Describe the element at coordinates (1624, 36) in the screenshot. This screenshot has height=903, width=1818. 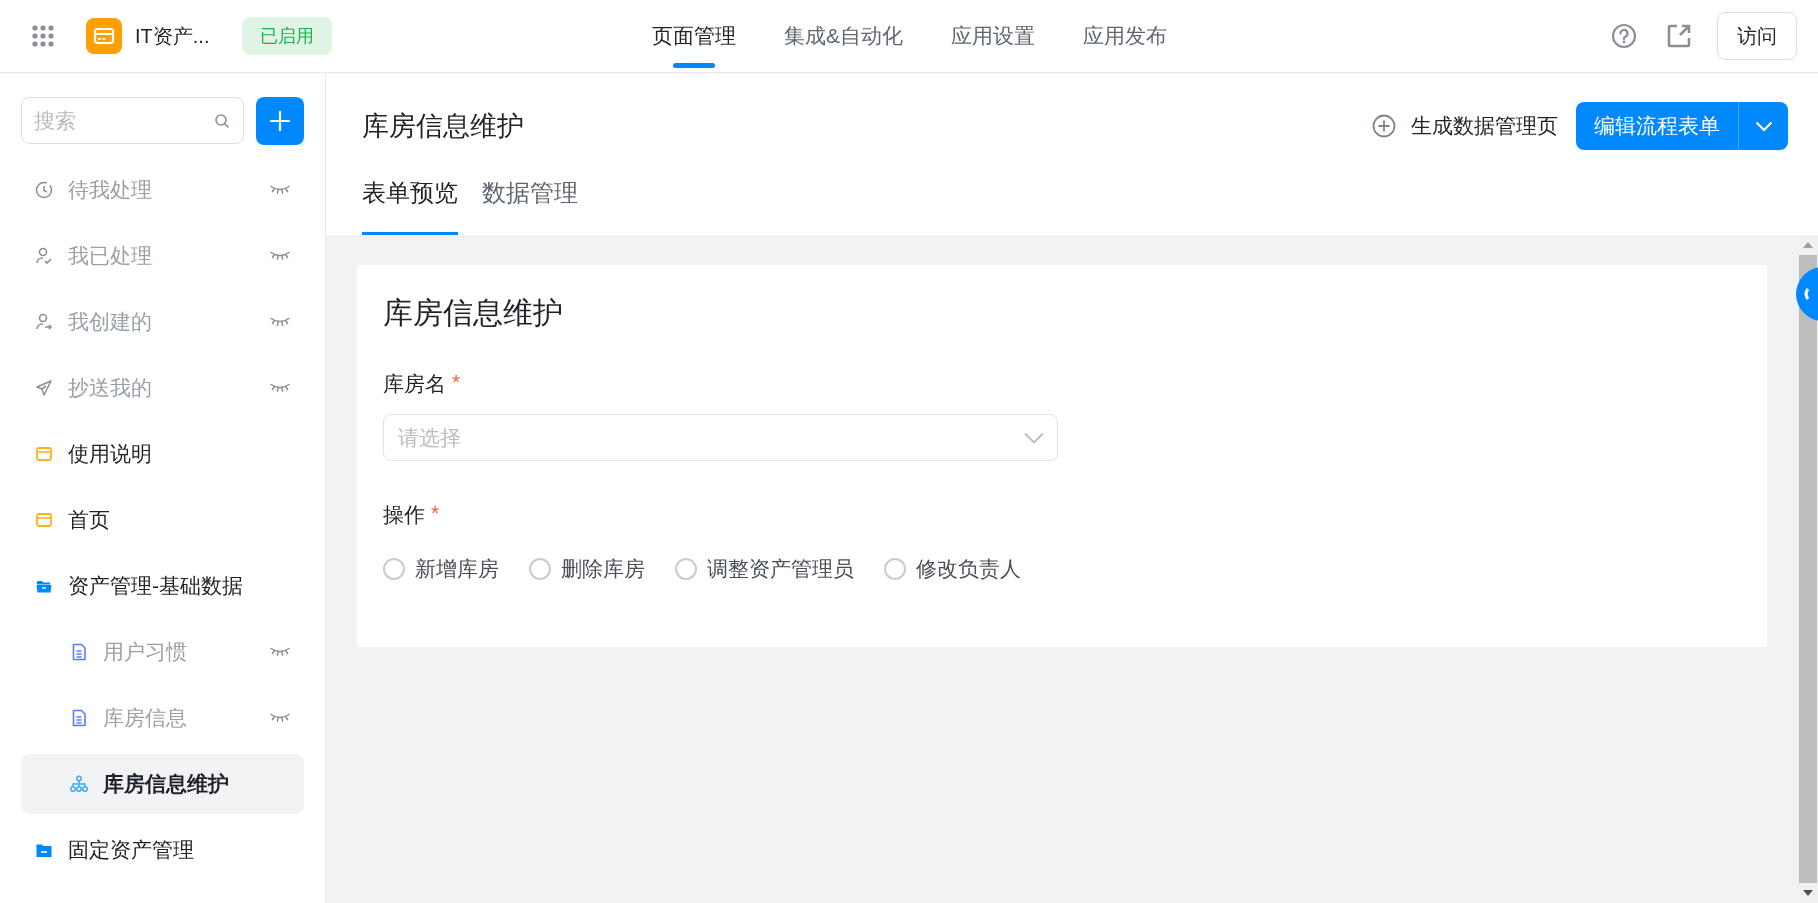
I see `help-icon` at that location.